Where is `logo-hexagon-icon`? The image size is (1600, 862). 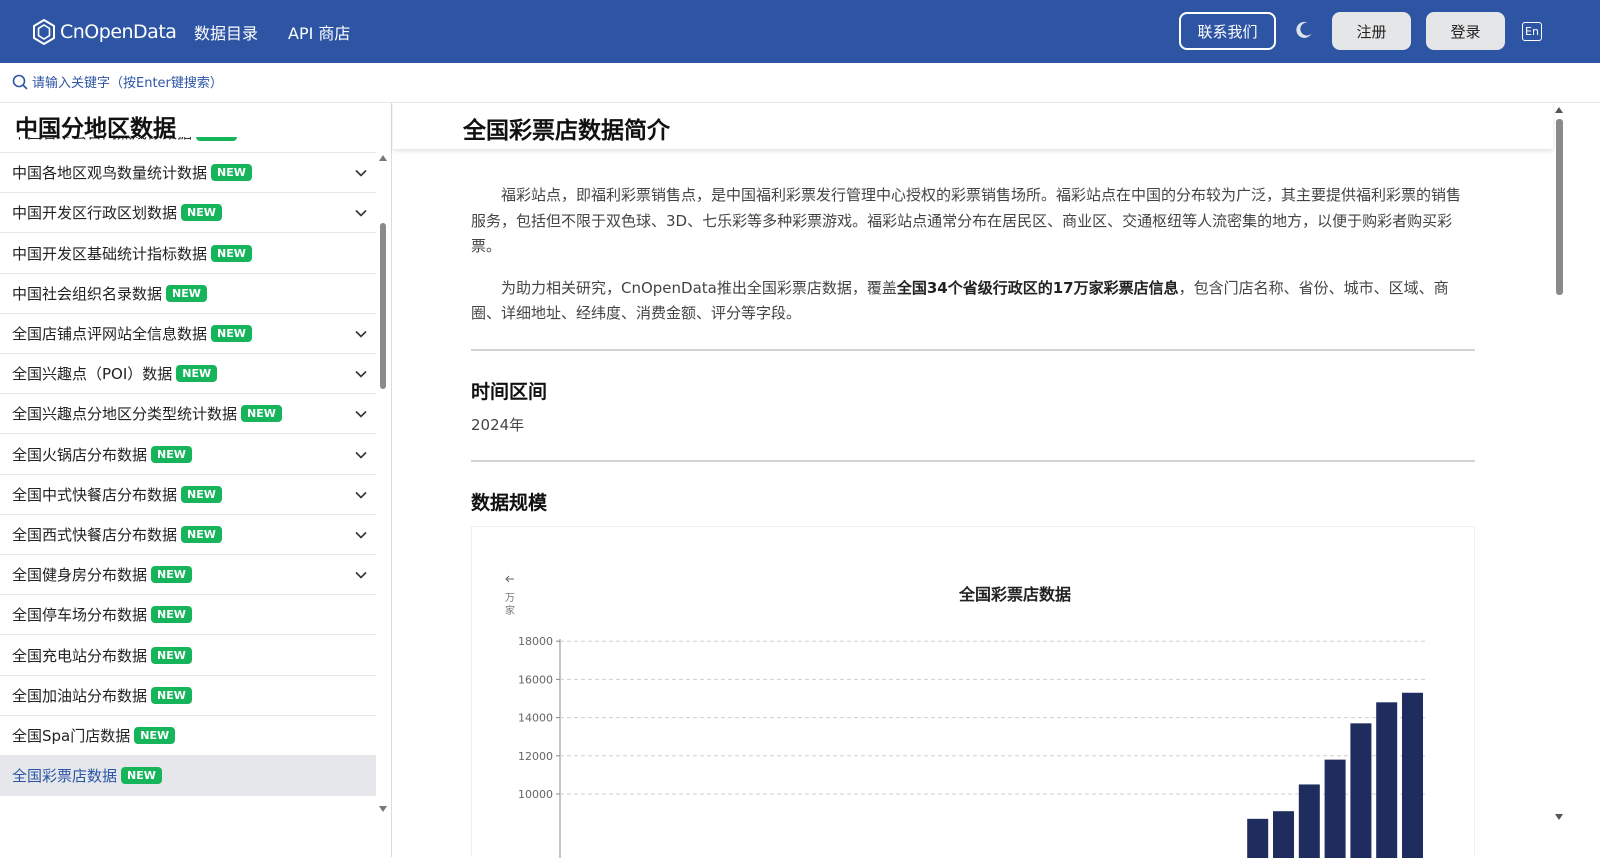
logo-hexagon-icon is located at coordinates (44, 32).